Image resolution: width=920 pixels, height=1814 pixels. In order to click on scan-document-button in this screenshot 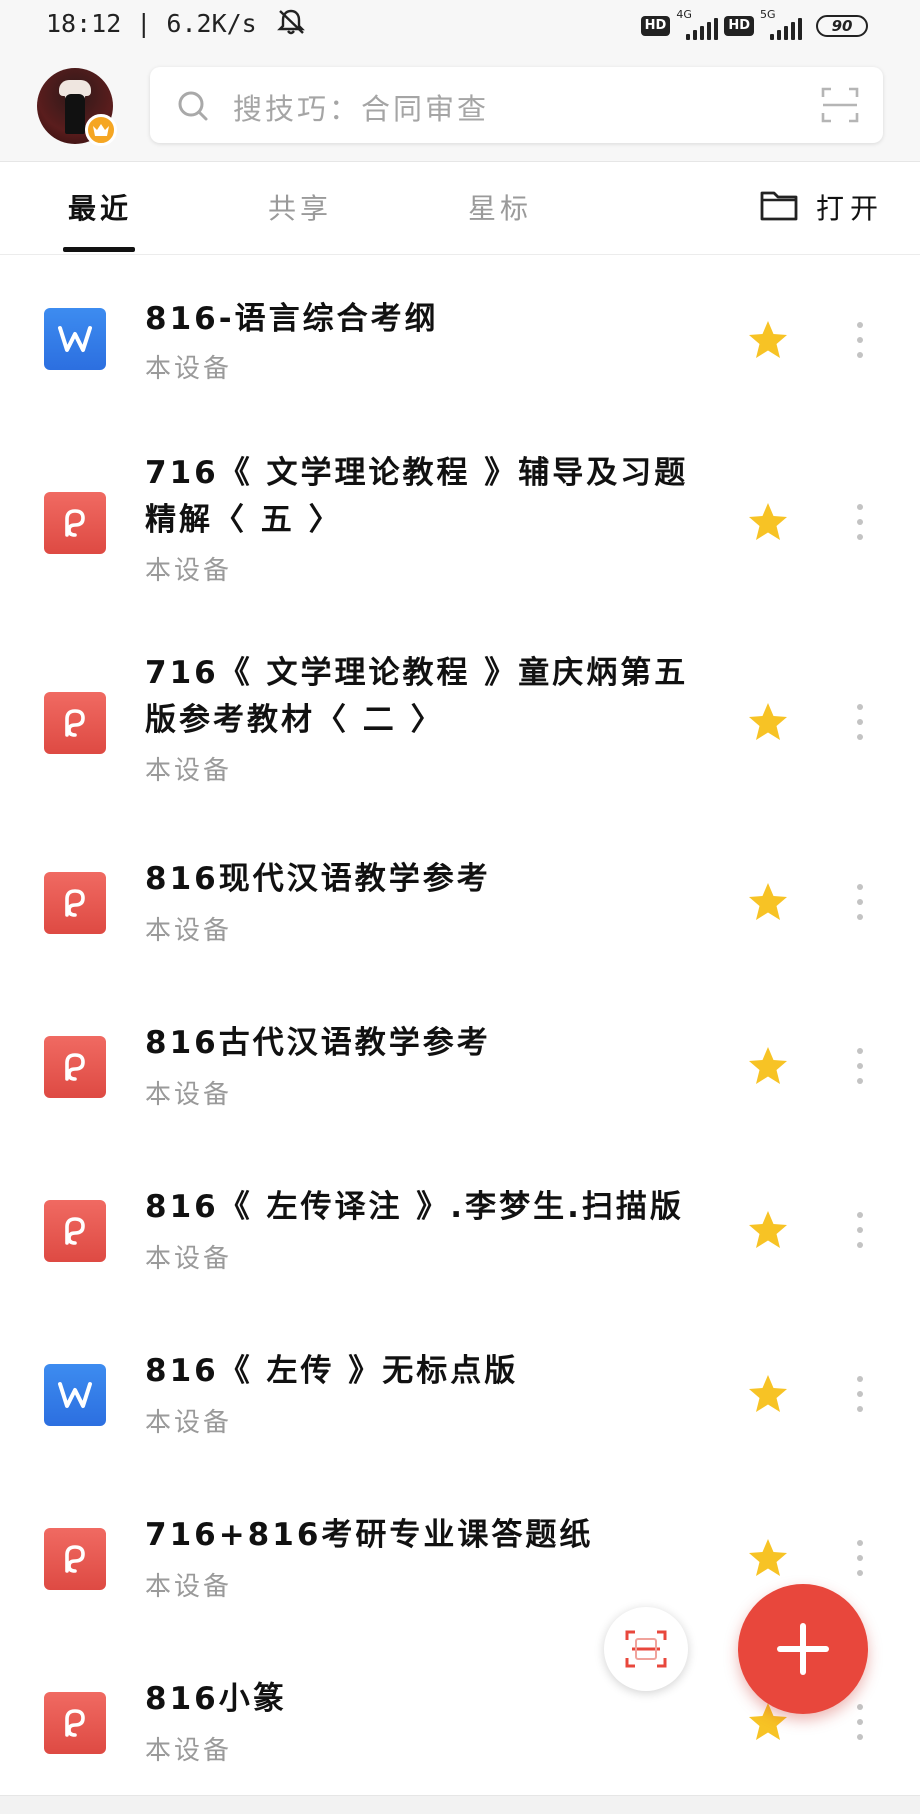, I will do `click(646, 1649)`.